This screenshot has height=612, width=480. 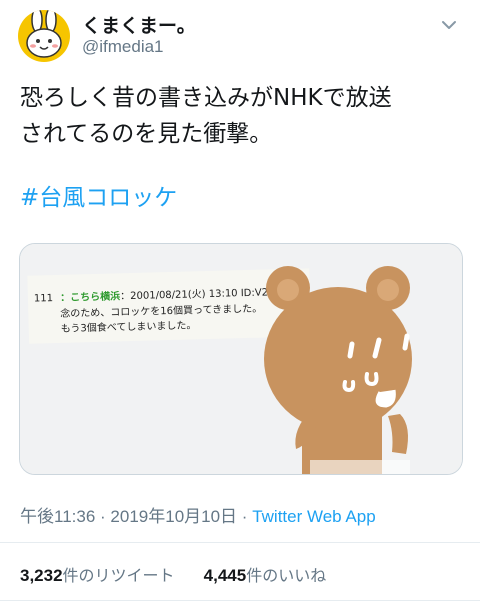 I want to click on retweets-count: 3,232, so click(x=41, y=575).